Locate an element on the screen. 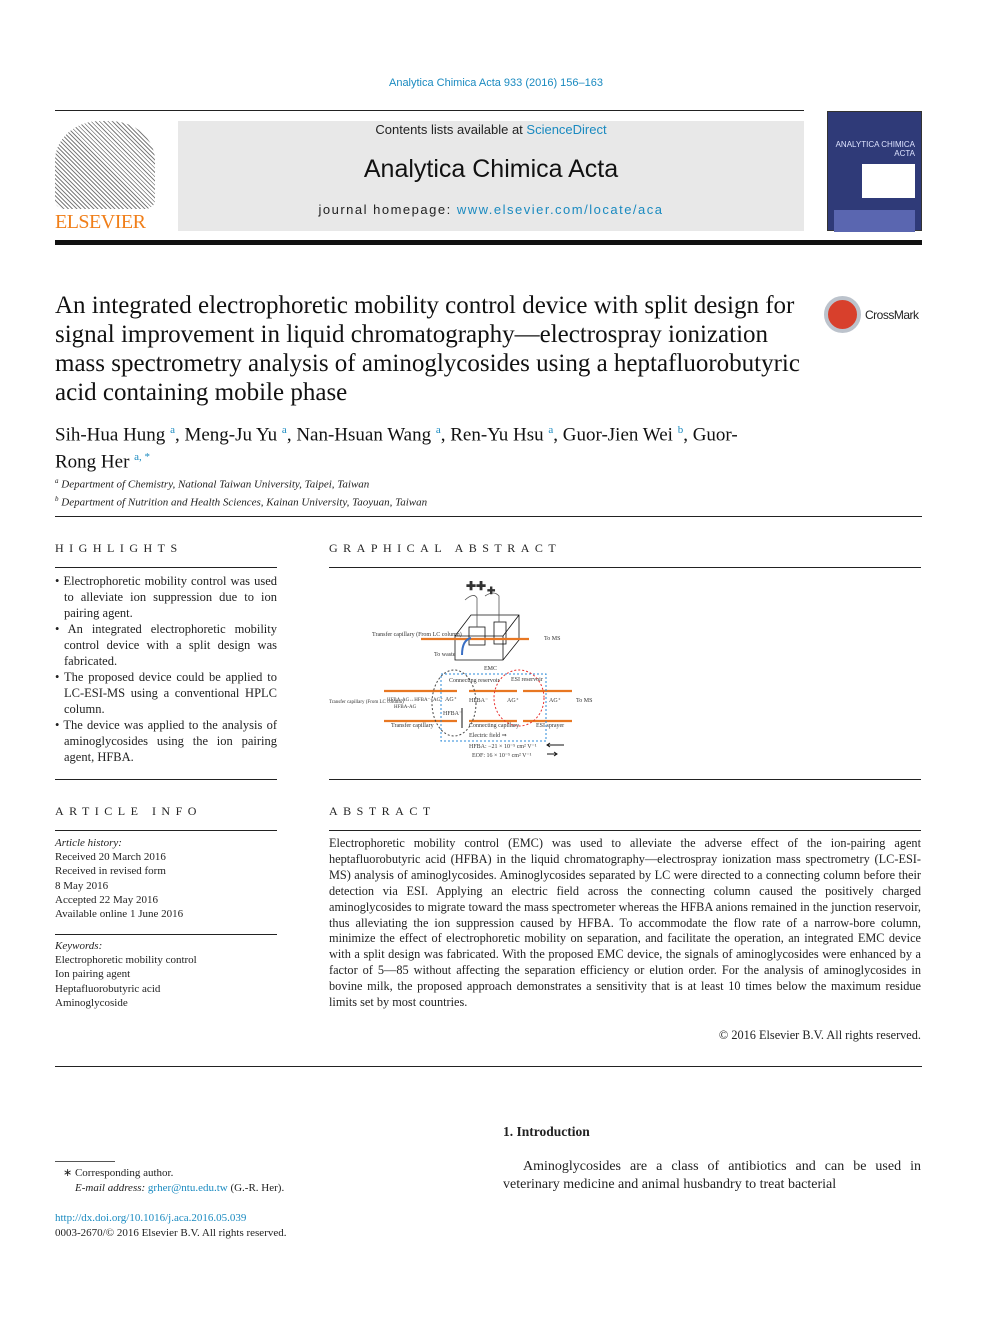 Image resolution: width=992 pixels, height=1323 pixels. plus-icon: ✚ is located at coordinates (491, 591).